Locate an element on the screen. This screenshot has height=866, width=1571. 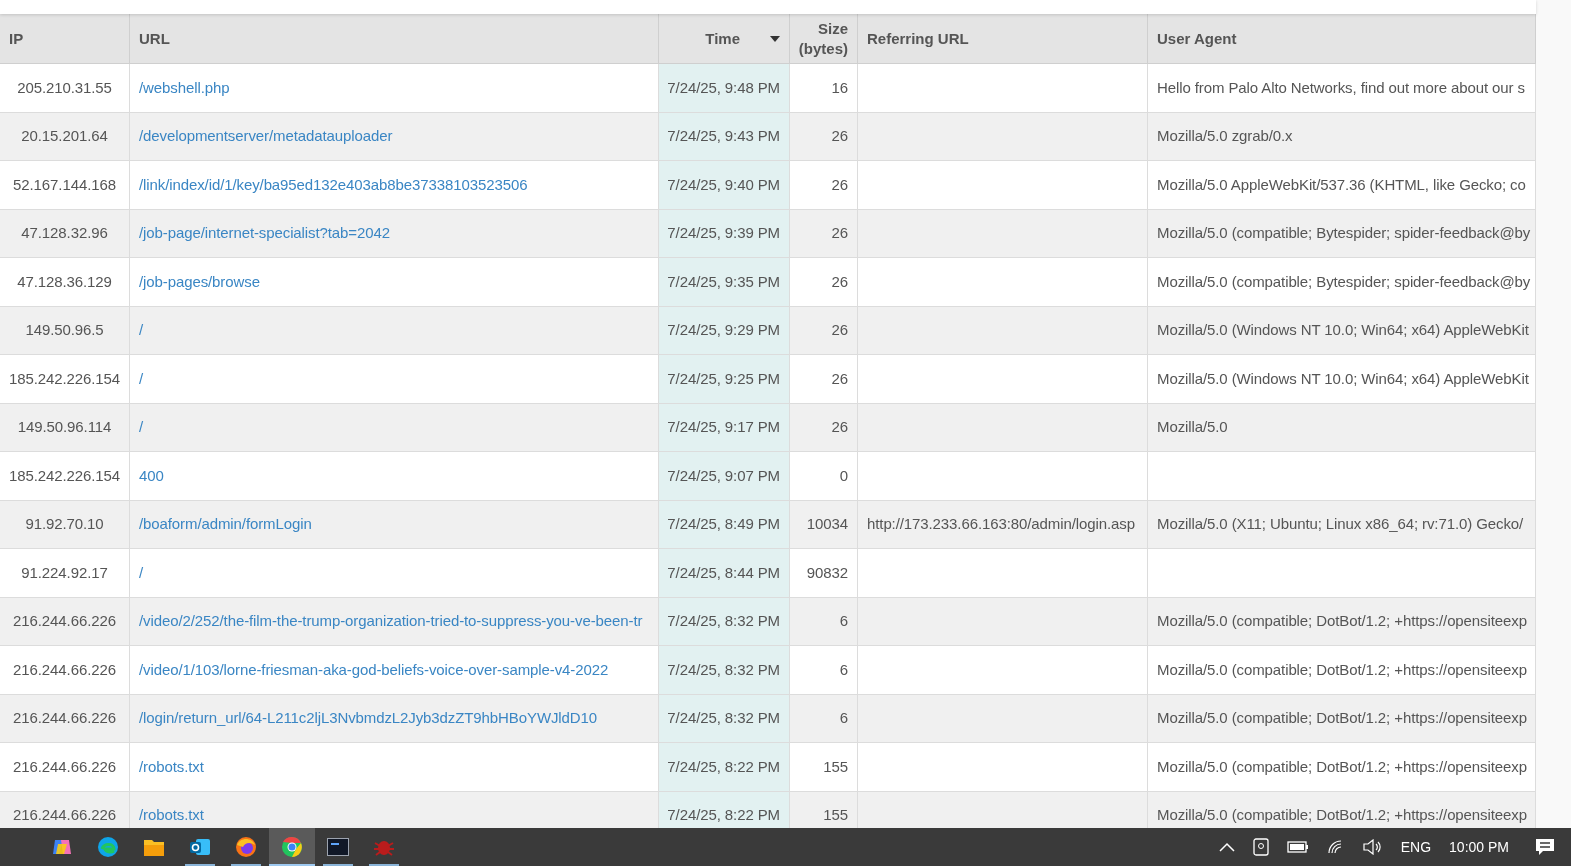
header-label: User Agent is located at coordinates (1197, 38).